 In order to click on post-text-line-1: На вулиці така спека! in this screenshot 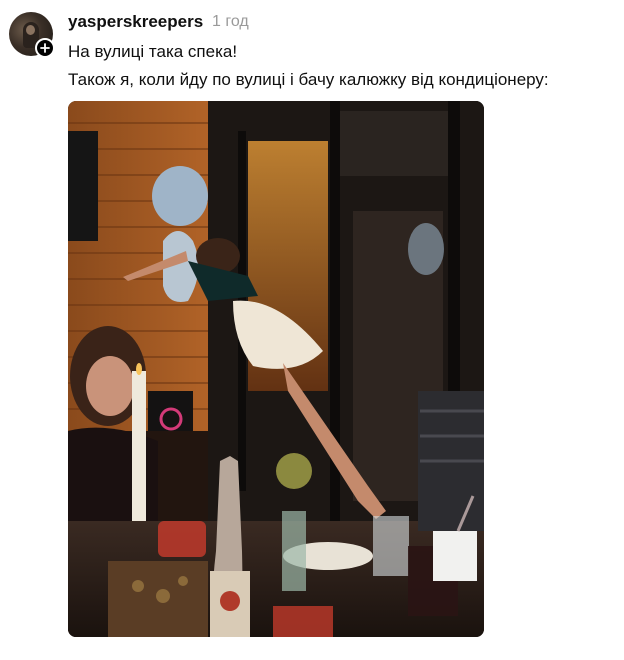, I will do `click(153, 51)`.